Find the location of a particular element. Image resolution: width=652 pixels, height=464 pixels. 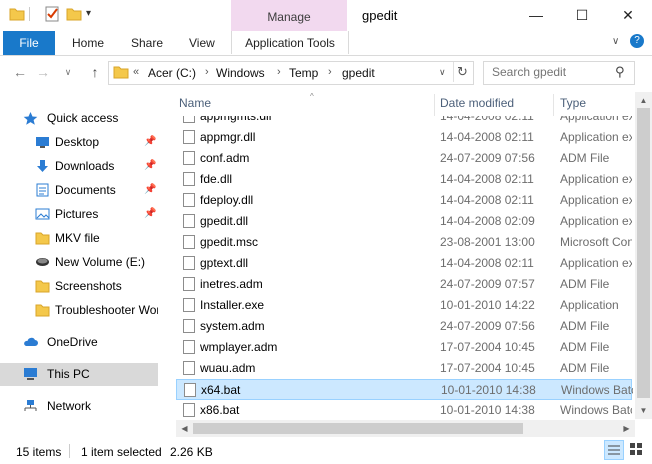

column-name: Name is located at coordinates (195, 103).